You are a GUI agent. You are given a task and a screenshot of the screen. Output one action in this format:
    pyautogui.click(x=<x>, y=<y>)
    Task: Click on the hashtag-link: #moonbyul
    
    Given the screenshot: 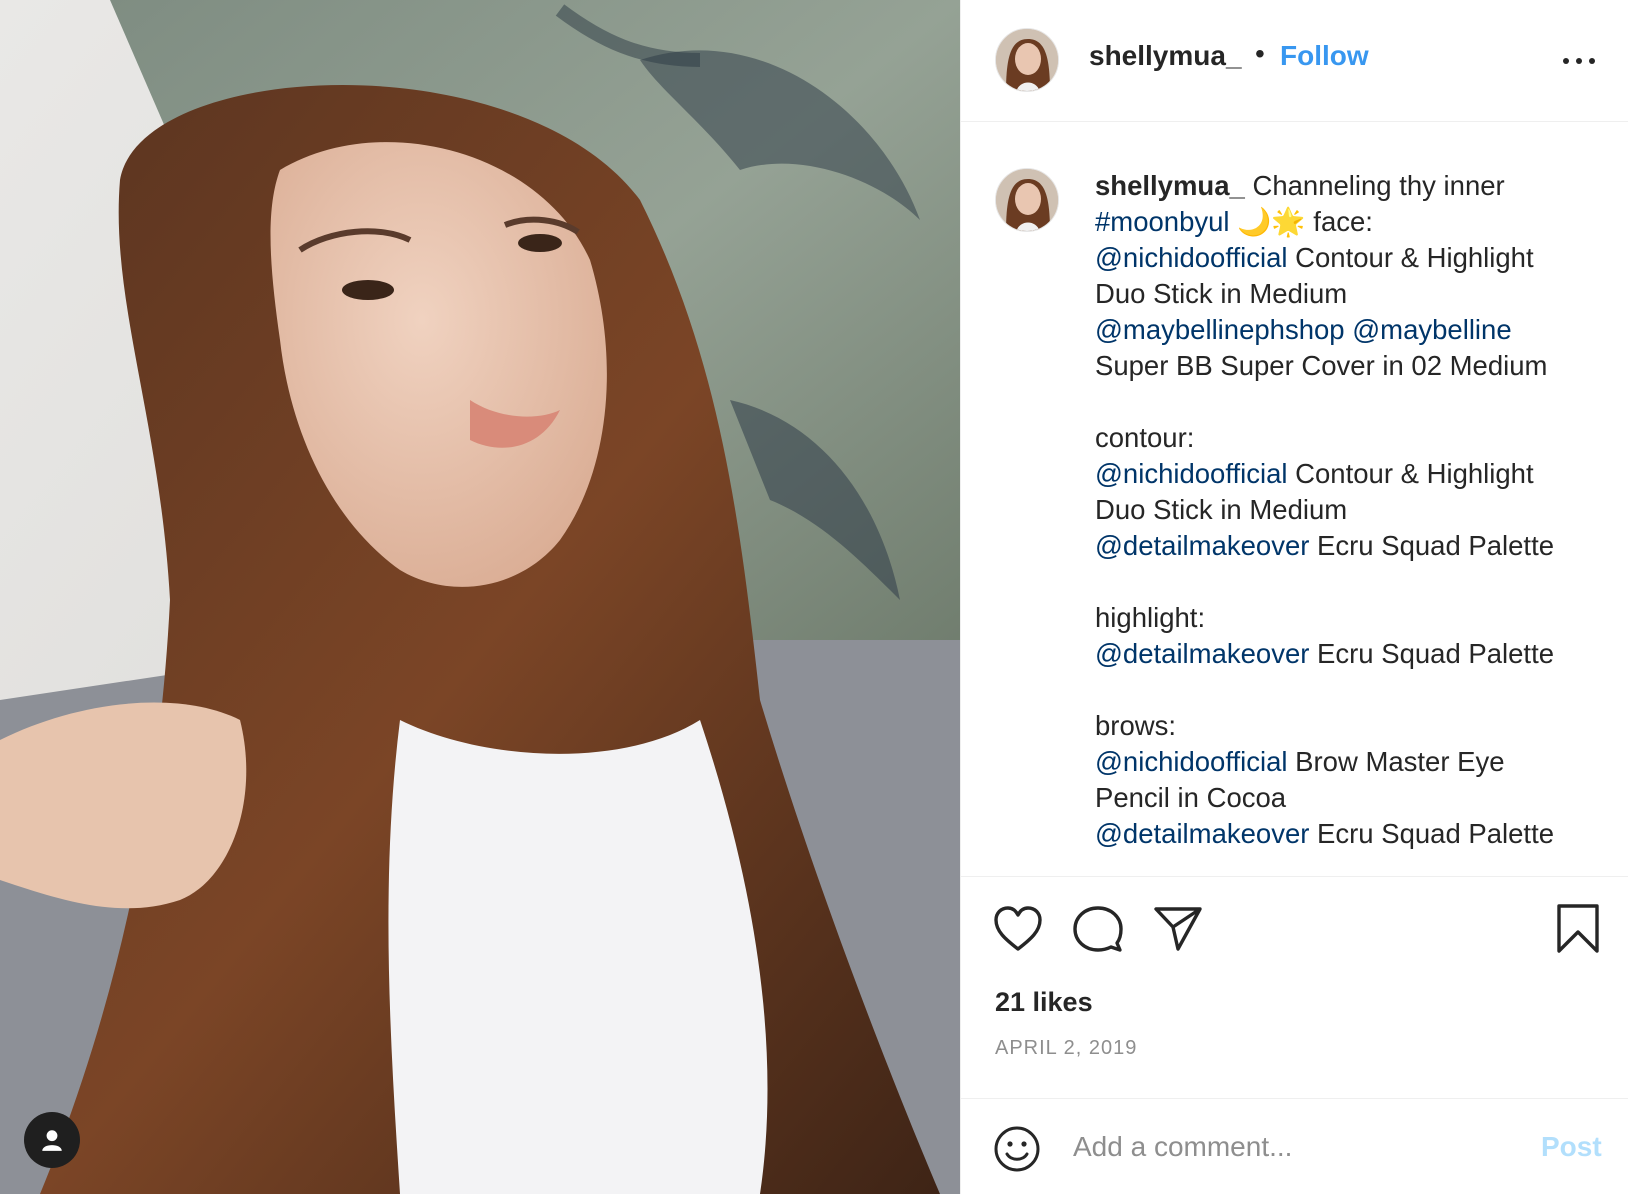 What is the action you would take?
    pyautogui.click(x=1162, y=221)
    